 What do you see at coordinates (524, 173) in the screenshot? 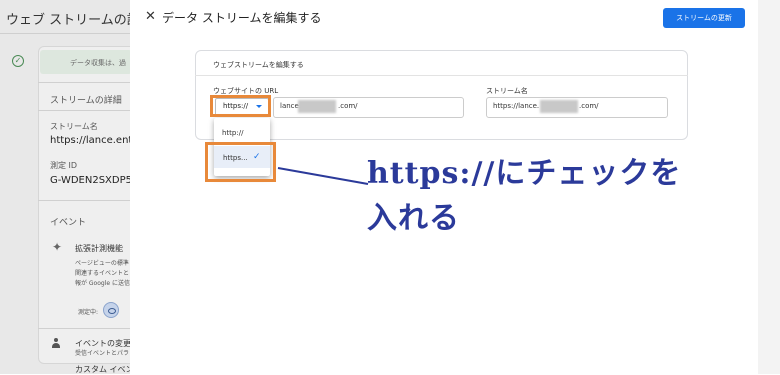
I see `annotation-text-line1: https://にチェックを` at bounding box center [524, 173].